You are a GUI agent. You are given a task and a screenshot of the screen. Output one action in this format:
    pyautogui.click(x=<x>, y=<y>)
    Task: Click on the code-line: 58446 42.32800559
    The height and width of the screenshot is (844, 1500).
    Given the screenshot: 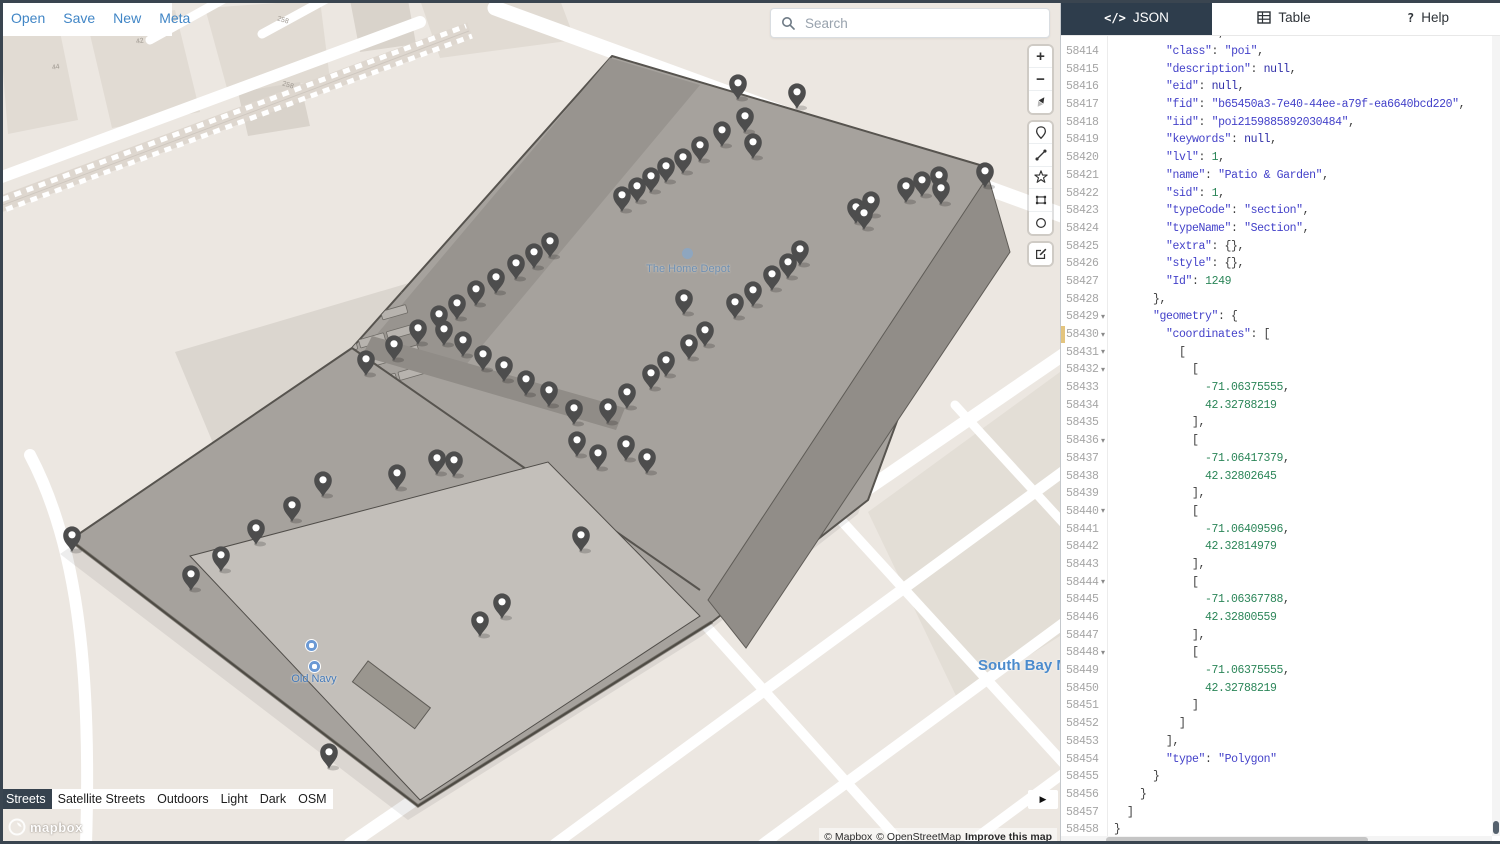 What is the action you would take?
    pyautogui.click(x=1276, y=617)
    